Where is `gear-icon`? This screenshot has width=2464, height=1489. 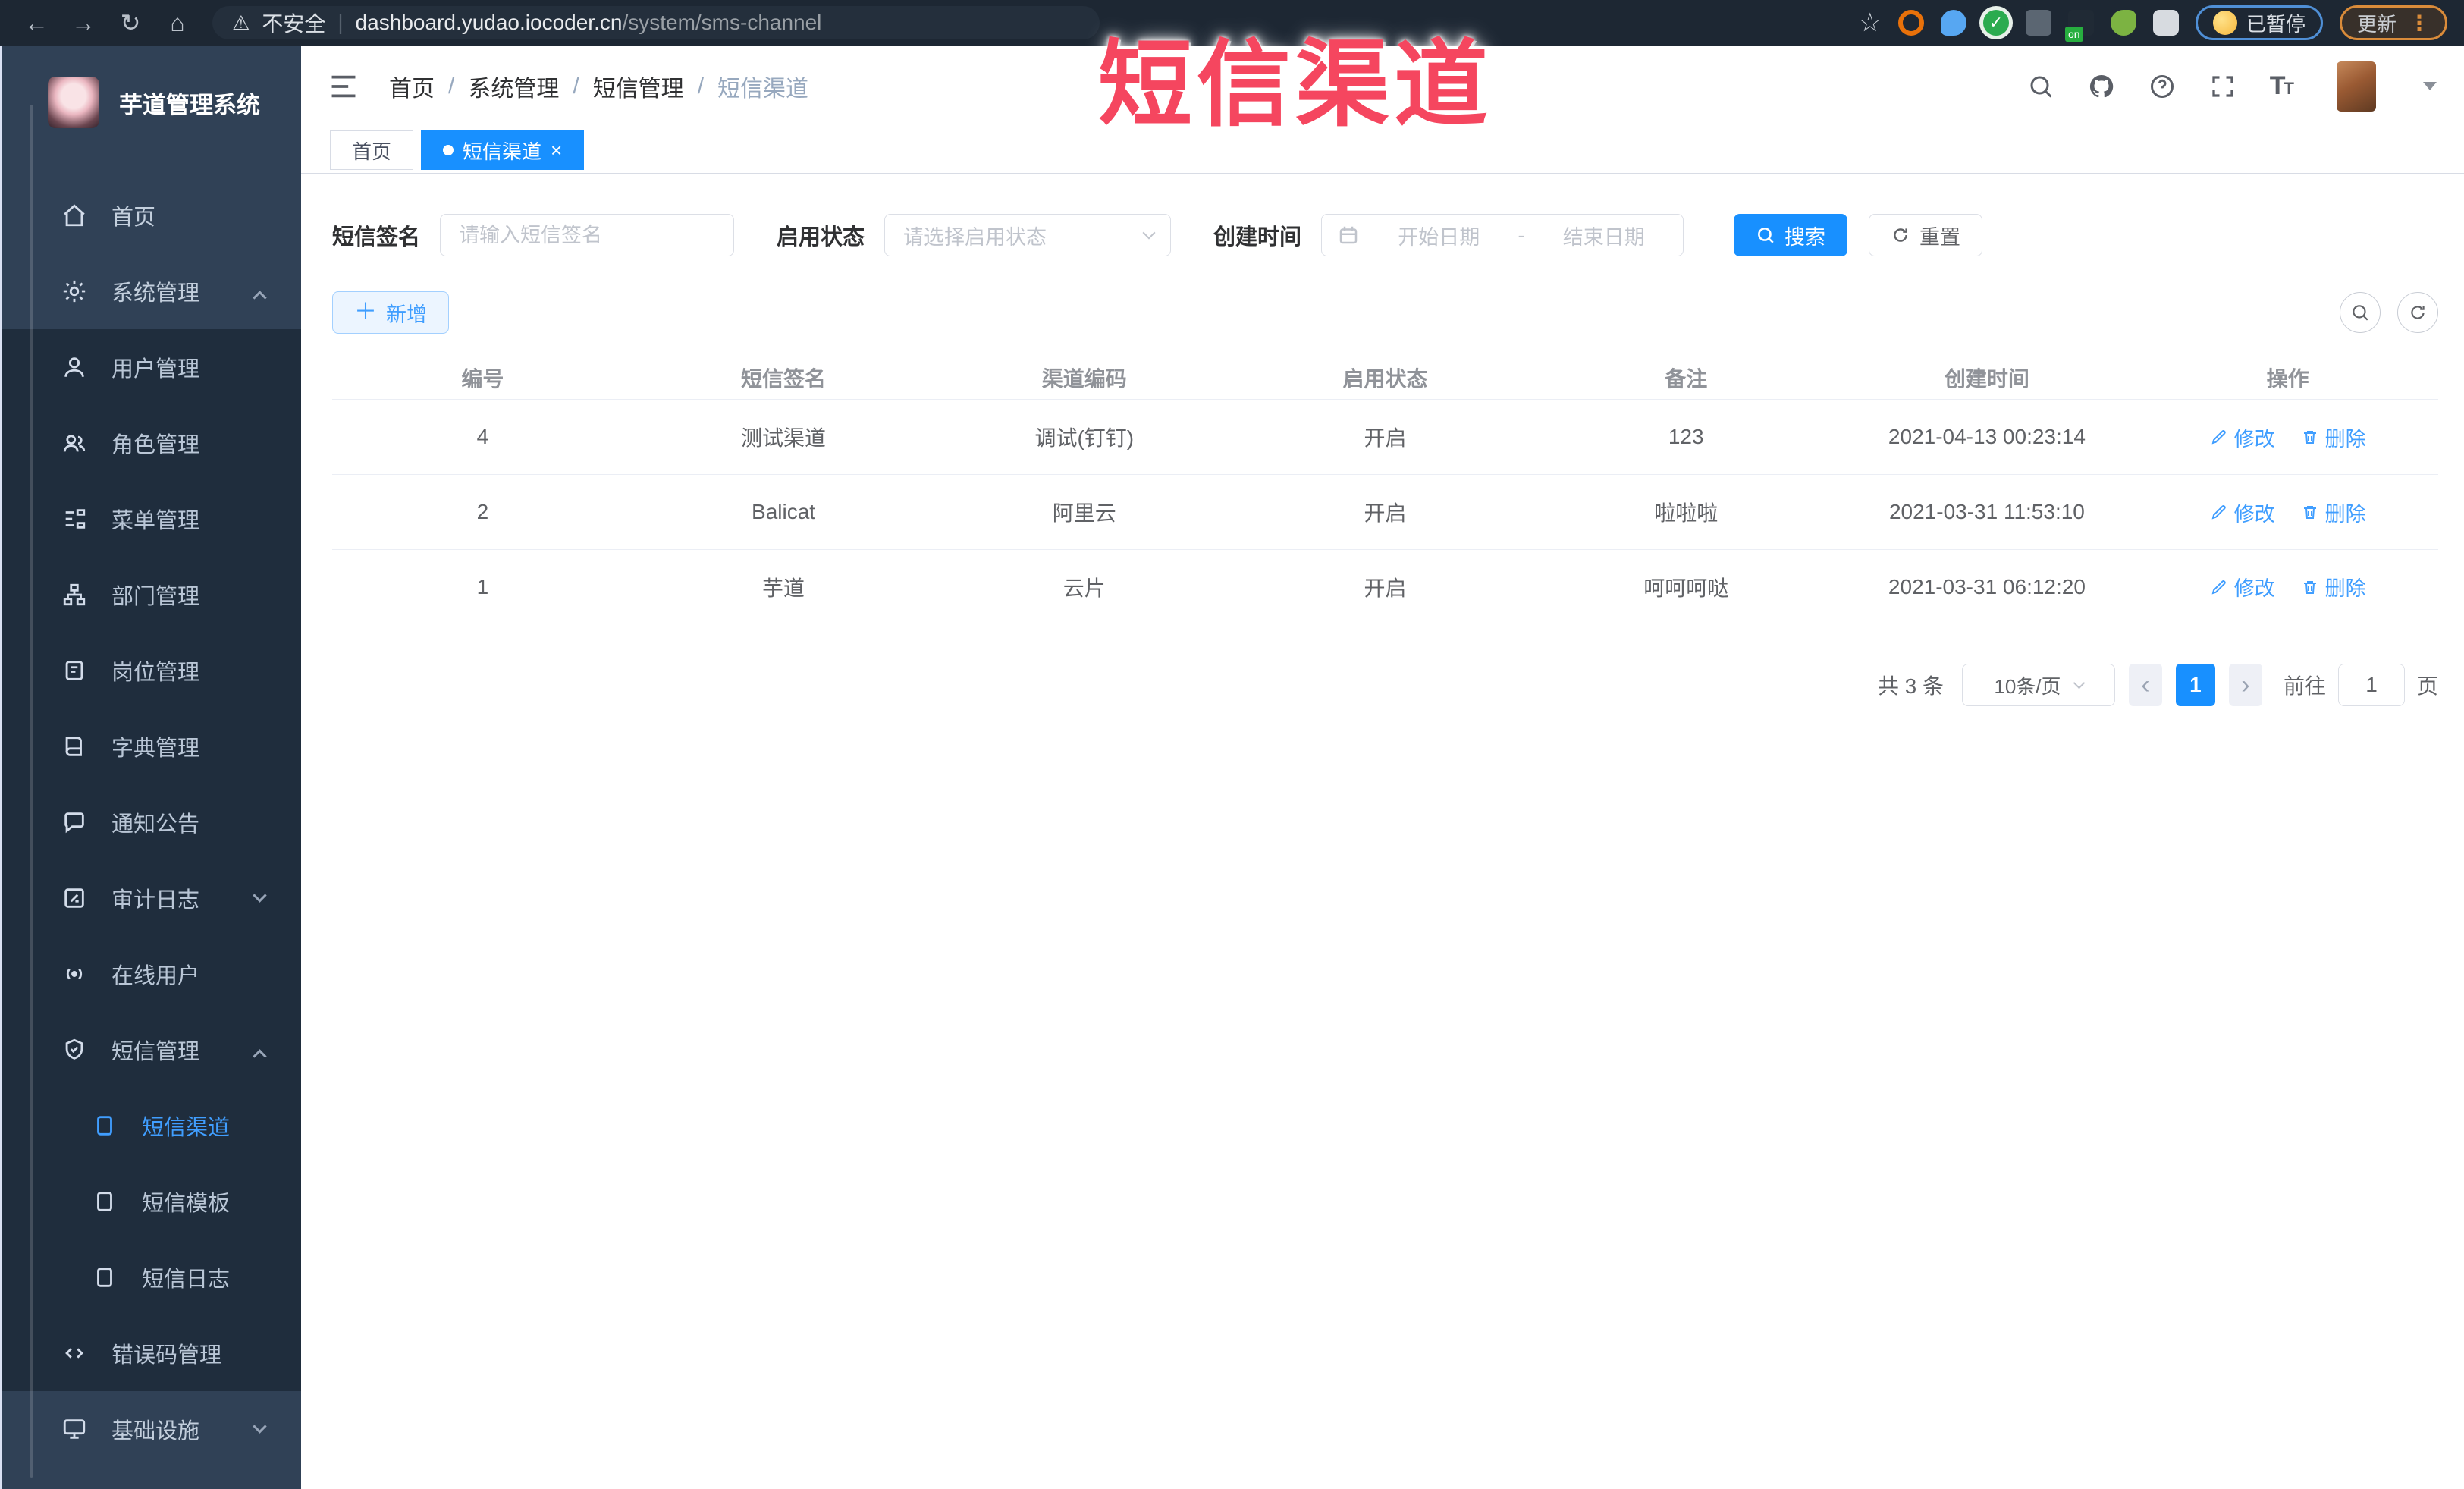 gear-icon is located at coordinates (74, 291).